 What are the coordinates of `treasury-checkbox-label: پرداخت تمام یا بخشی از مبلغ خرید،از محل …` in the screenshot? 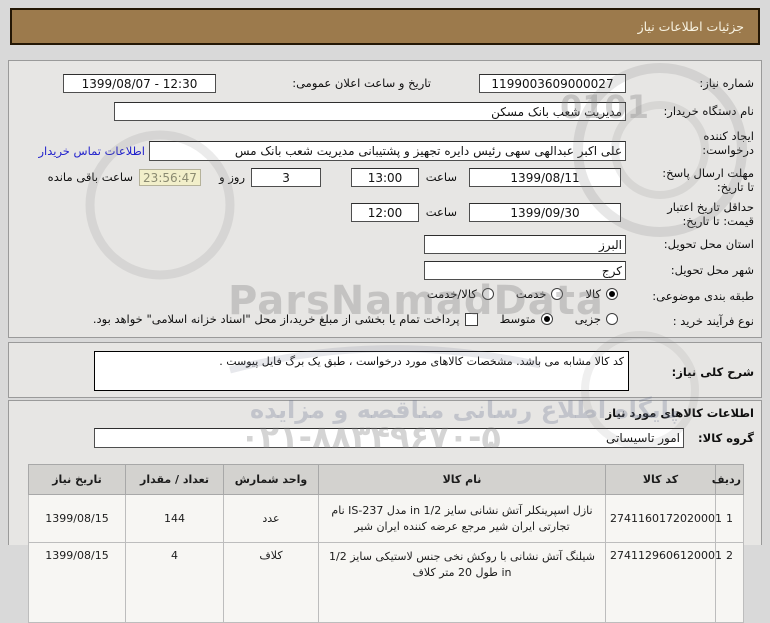 It's located at (276, 319).